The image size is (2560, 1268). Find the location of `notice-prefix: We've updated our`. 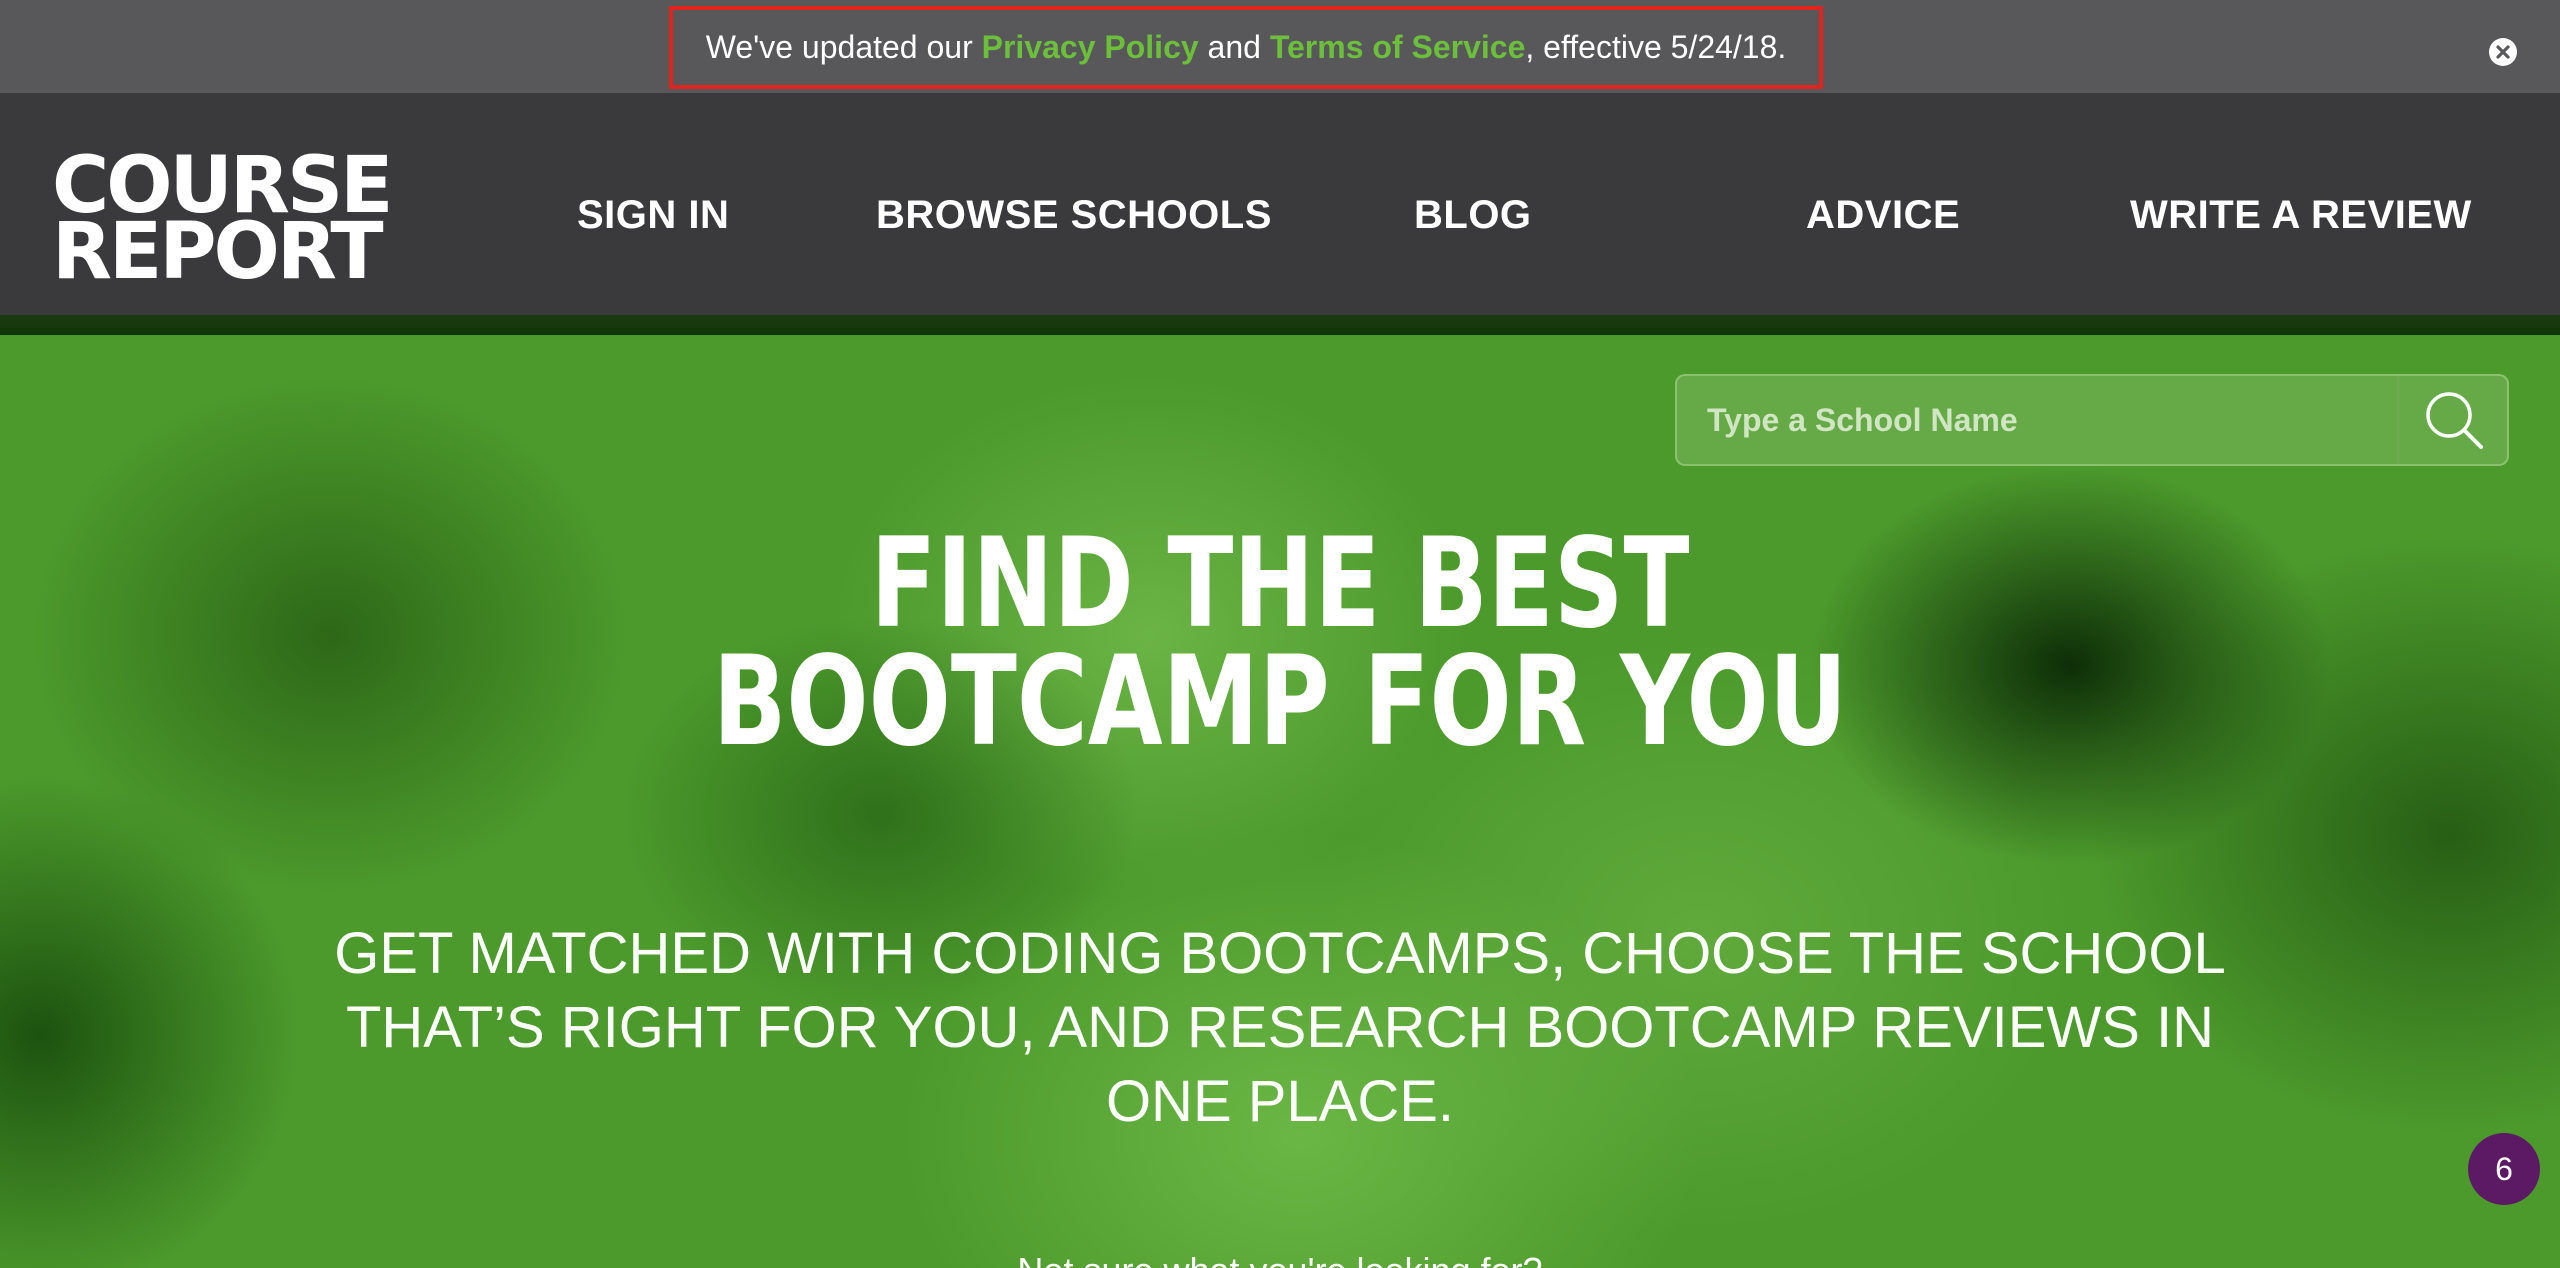

notice-prefix: We've updated our is located at coordinates (843, 47).